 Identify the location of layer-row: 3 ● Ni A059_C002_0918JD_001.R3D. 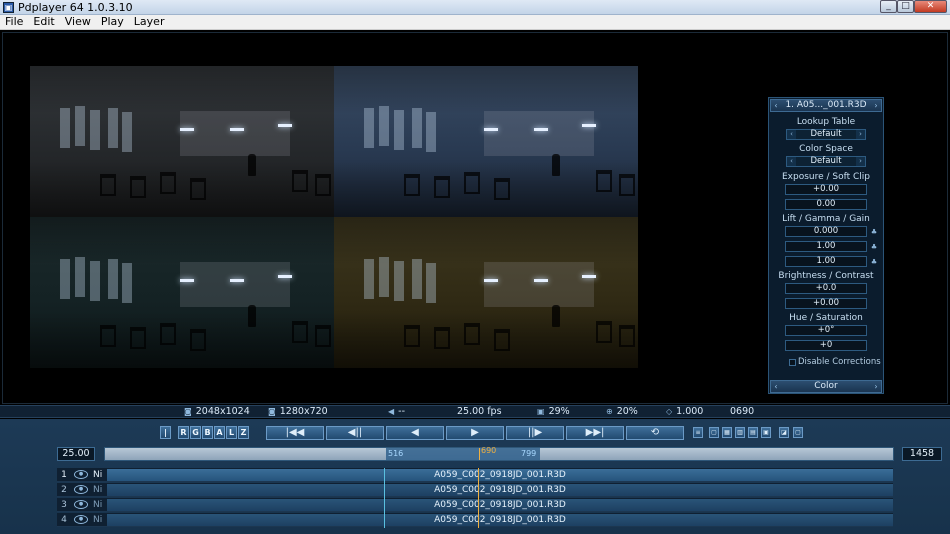
(475, 505).